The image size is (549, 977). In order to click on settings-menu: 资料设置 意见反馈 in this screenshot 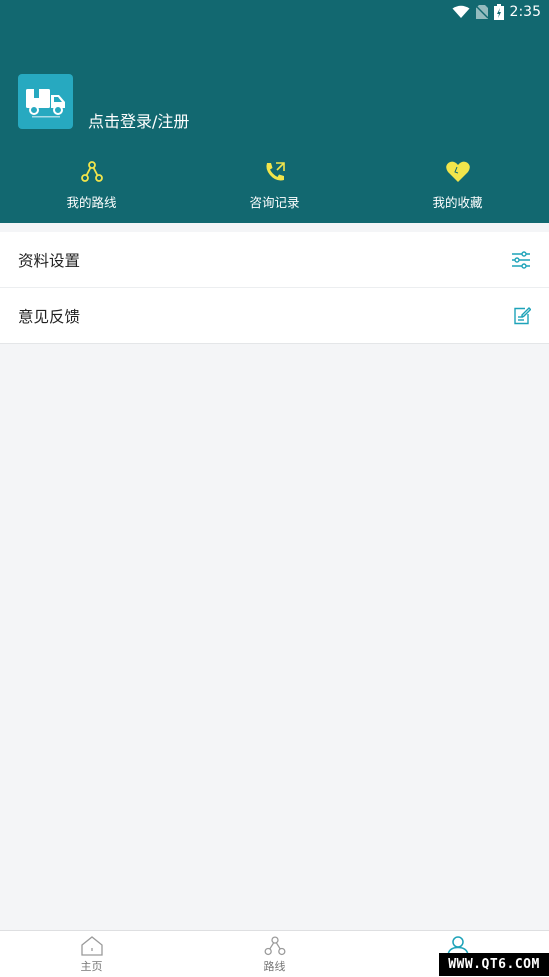, I will do `click(274, 288)`.